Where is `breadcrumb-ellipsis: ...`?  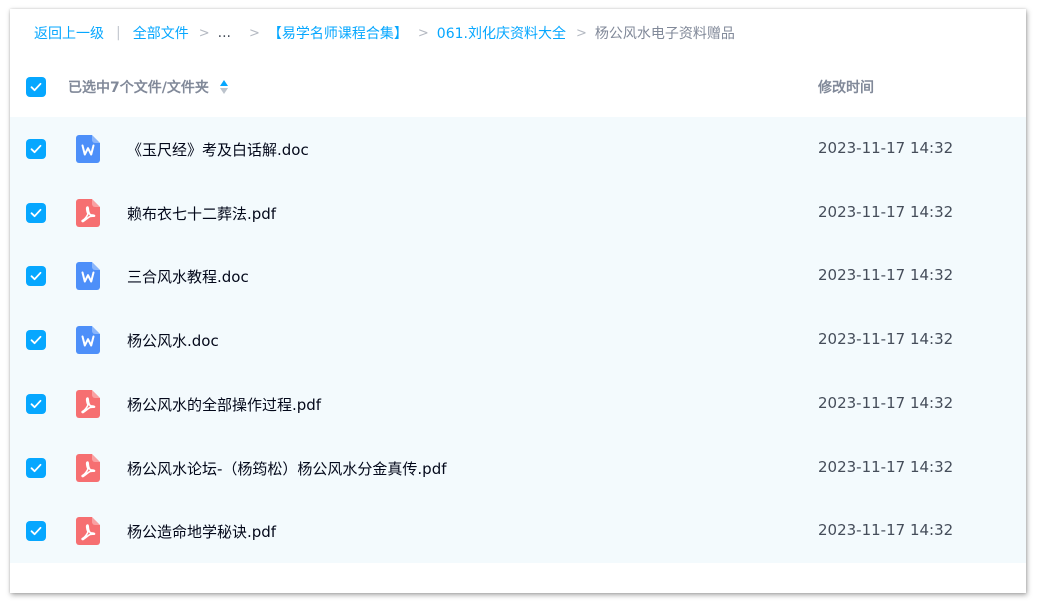 breadcrumb-ellipsis: ... is located at coordinates (224, 33).